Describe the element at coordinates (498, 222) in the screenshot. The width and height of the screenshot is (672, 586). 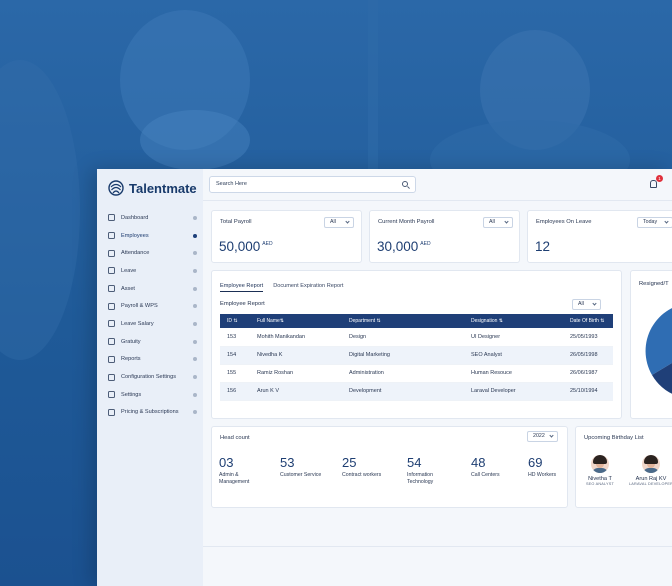
I see `current-month-payroll-filter: All` at that location.